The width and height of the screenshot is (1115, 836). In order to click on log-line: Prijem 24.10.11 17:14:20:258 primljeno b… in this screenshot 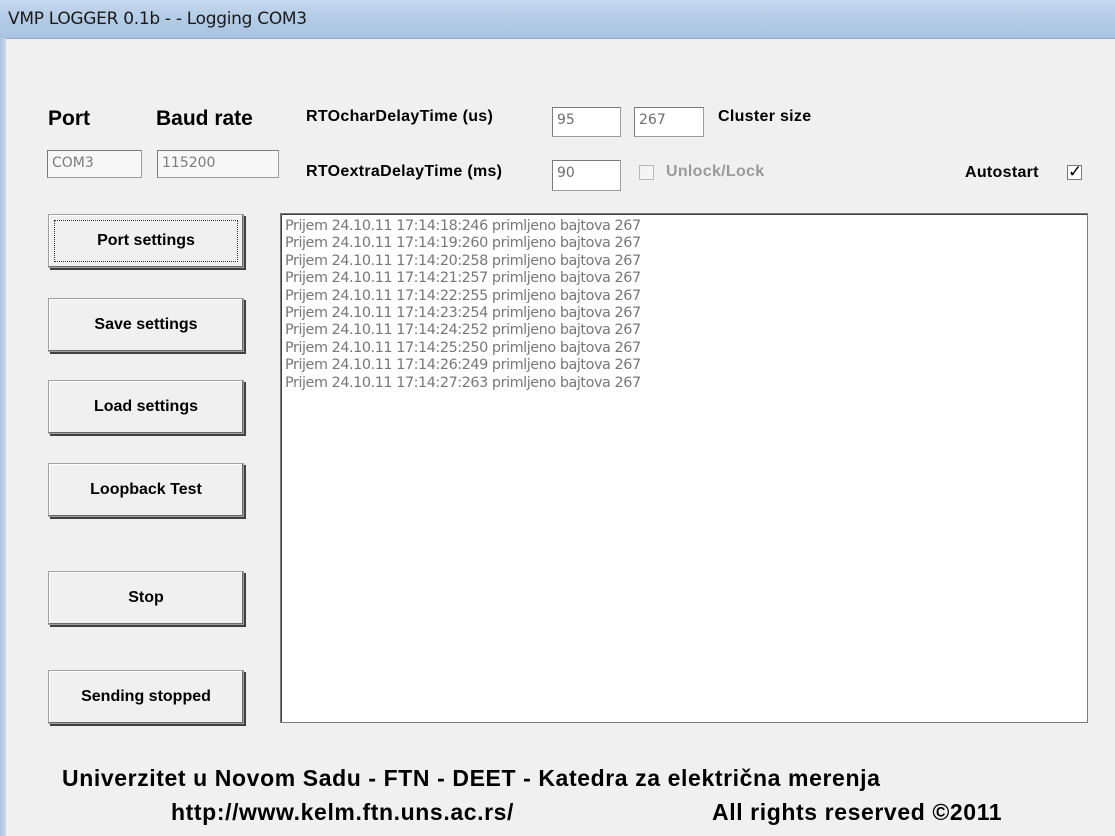, I will do `click(463, 260)`.